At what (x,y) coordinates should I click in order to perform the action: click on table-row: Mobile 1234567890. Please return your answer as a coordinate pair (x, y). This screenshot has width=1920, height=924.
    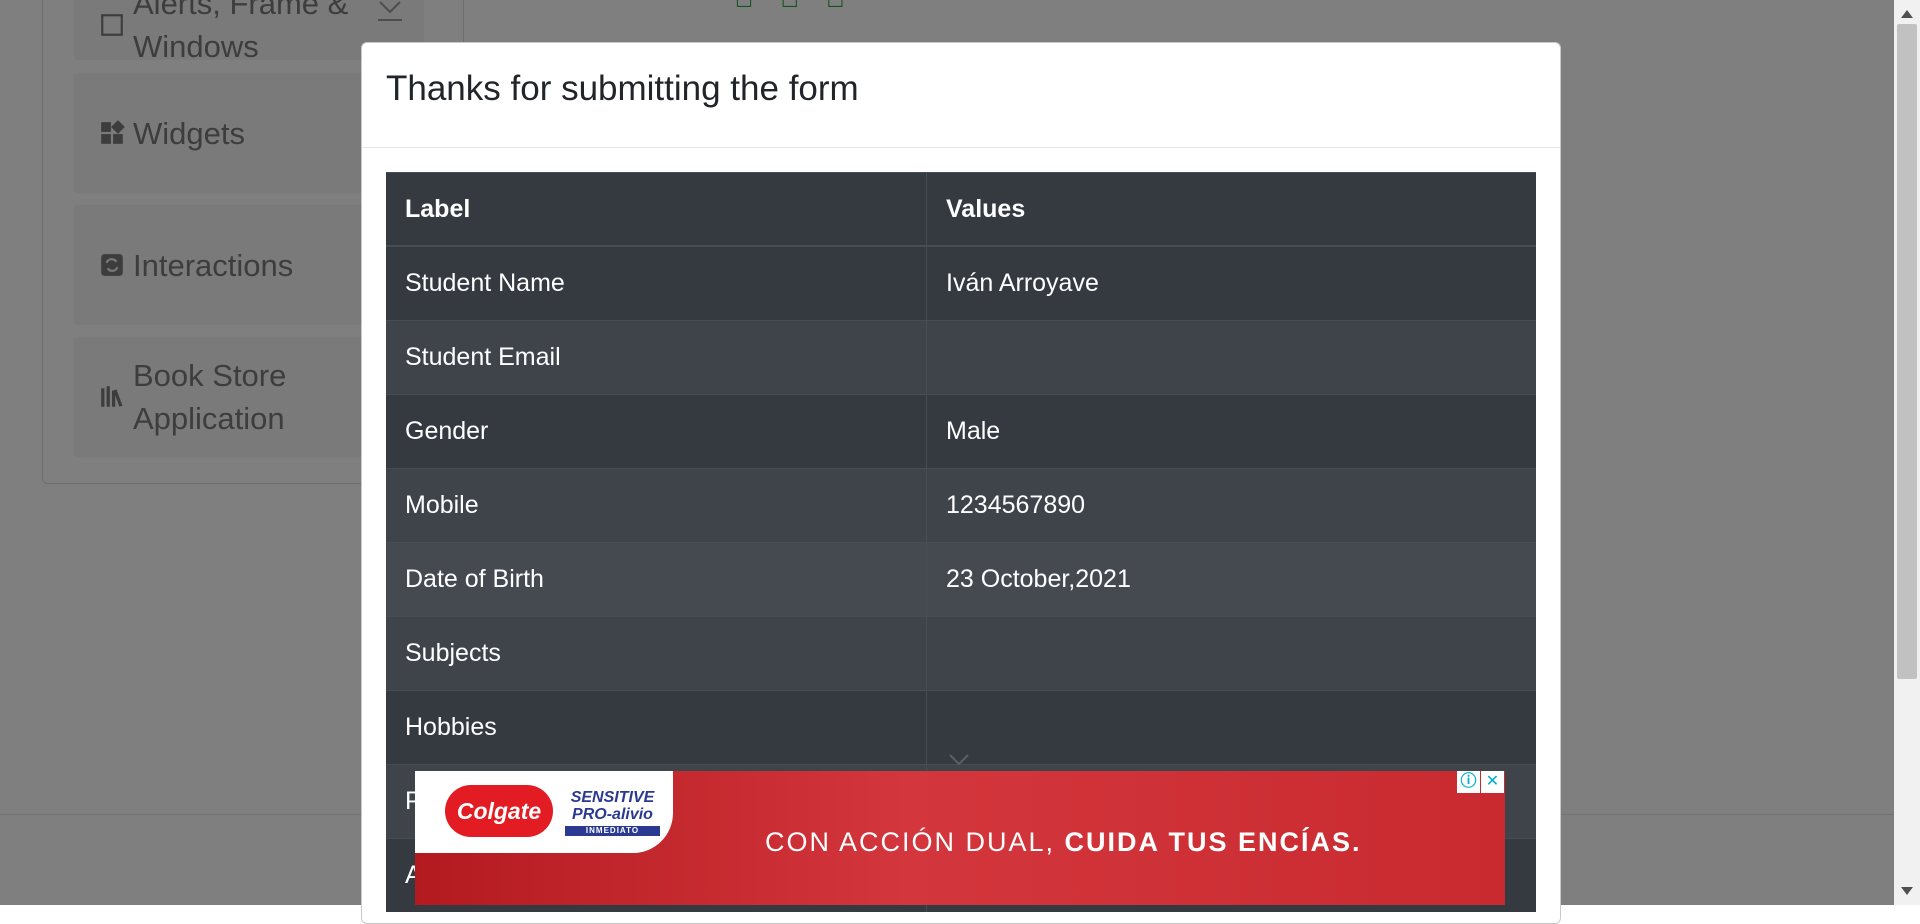
    Looking at the image, I should click on (961, 505).